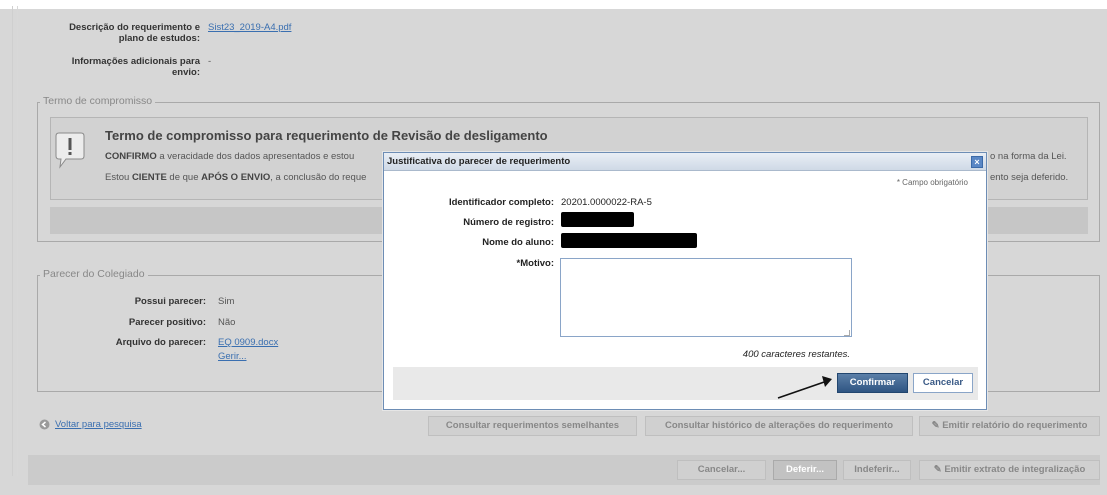  I want to click on opinion-file-link: EQ 0909.docx, so click(248, 342).